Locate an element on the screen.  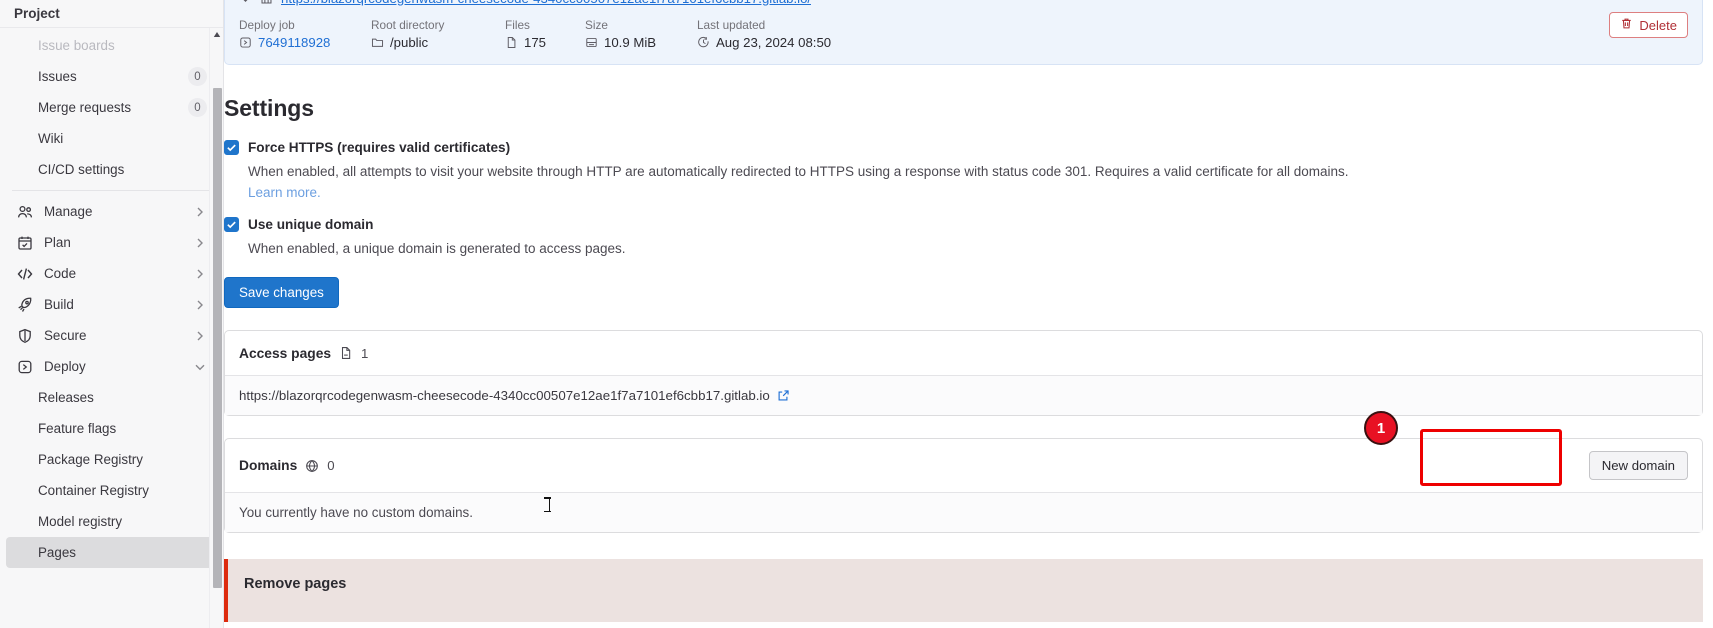
size-value: 10.9 MiB is located at coordinates (630, 42).